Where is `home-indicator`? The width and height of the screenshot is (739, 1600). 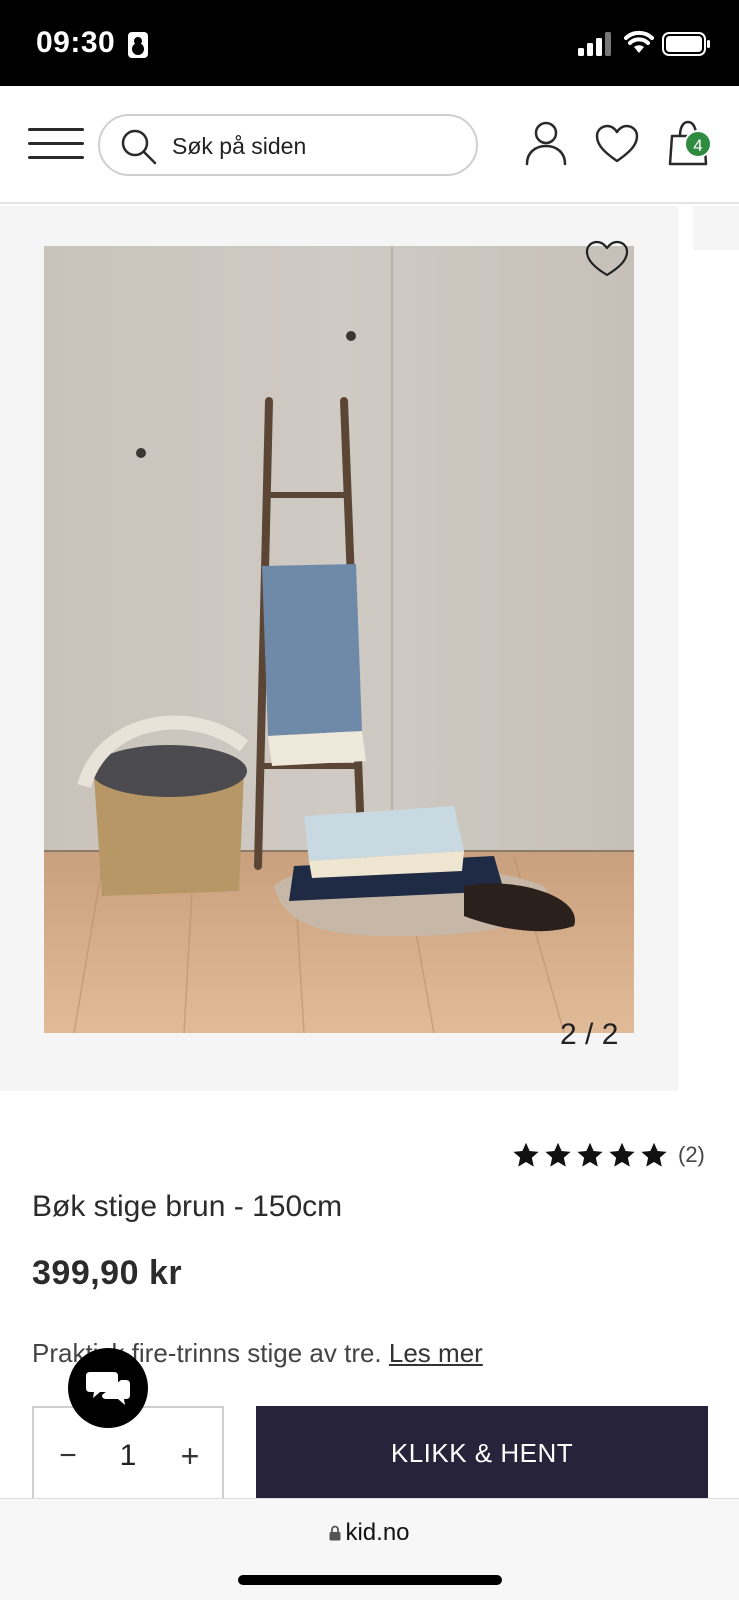
home-indicator is located at coordinates (370, 1580).